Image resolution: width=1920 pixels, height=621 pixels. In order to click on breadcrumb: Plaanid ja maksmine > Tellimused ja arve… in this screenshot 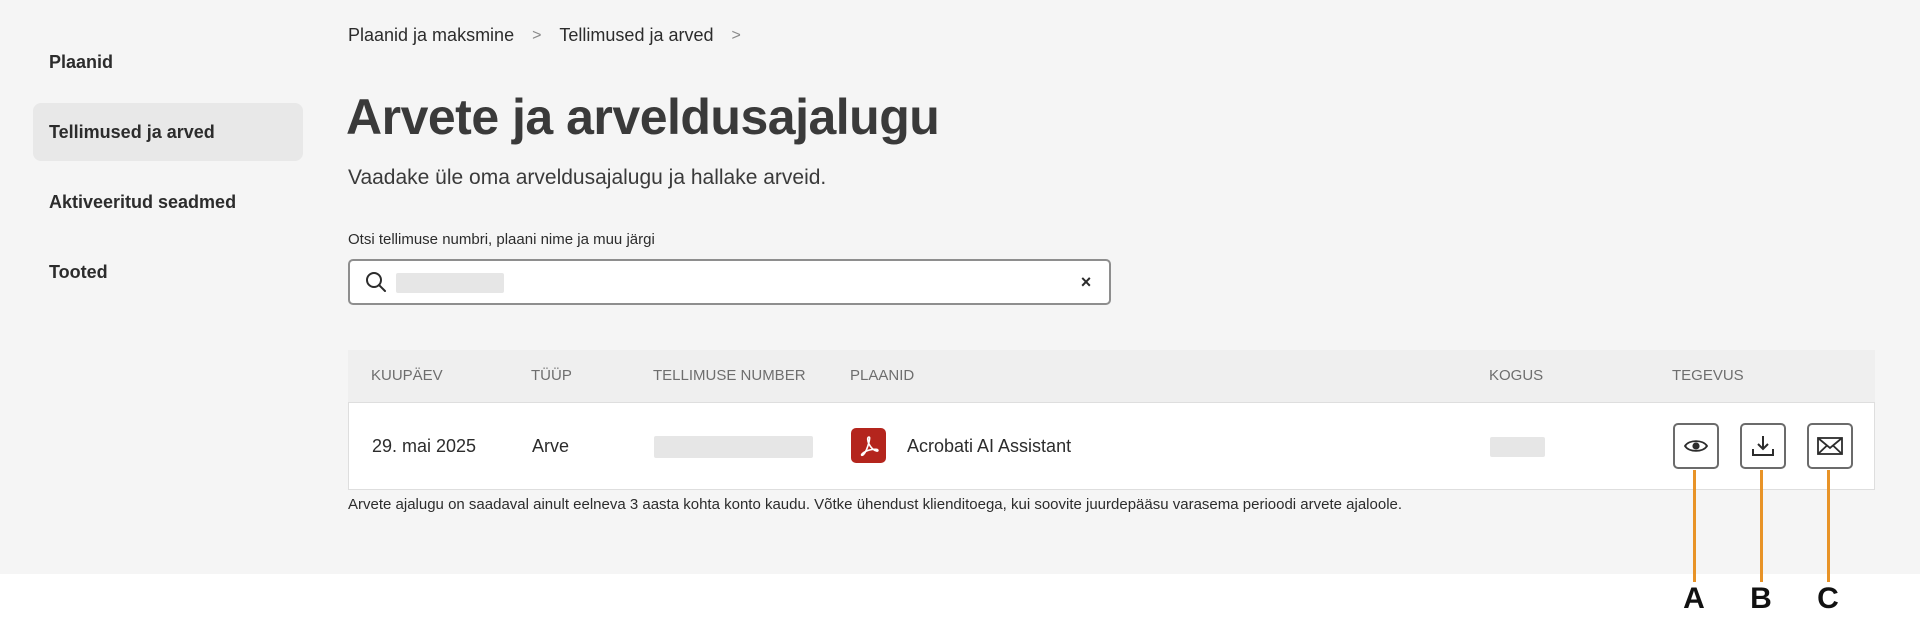, I will do `click(544, 35)`.